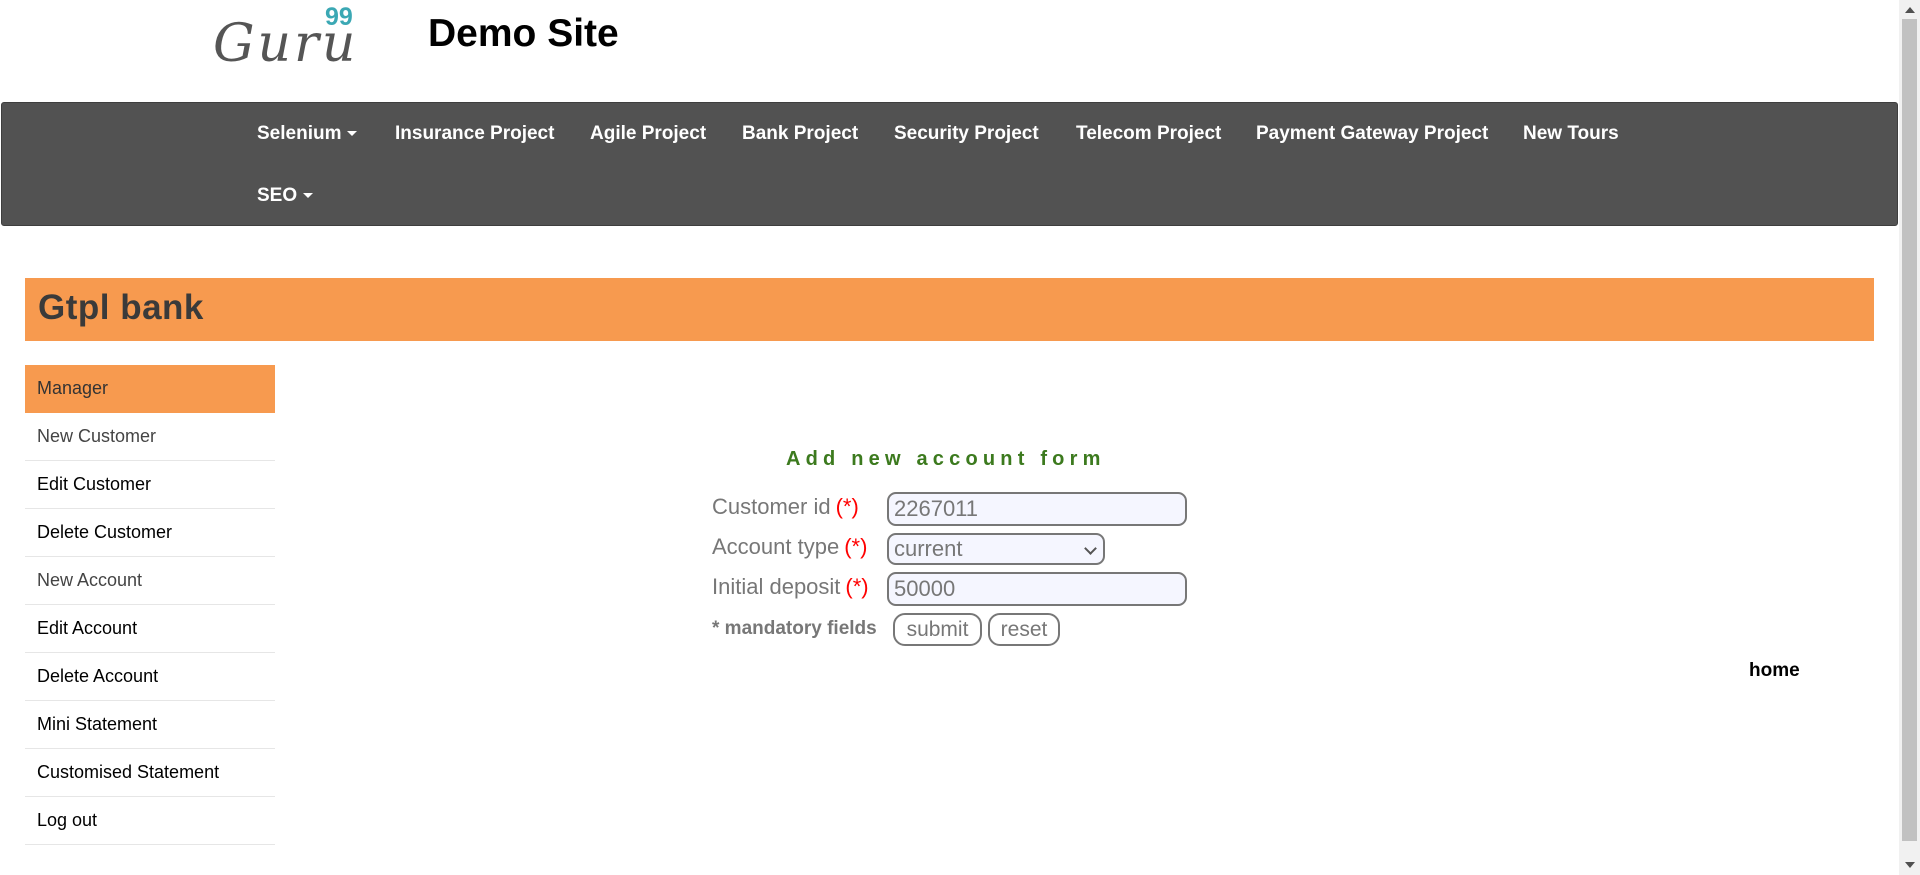 The height and width of the screenshot is (875, 1920). What do you see at coordinates (949, 309) in the screenshot?
I see `bank-banner: Gtpl bank` at bounding box center [949, 309].